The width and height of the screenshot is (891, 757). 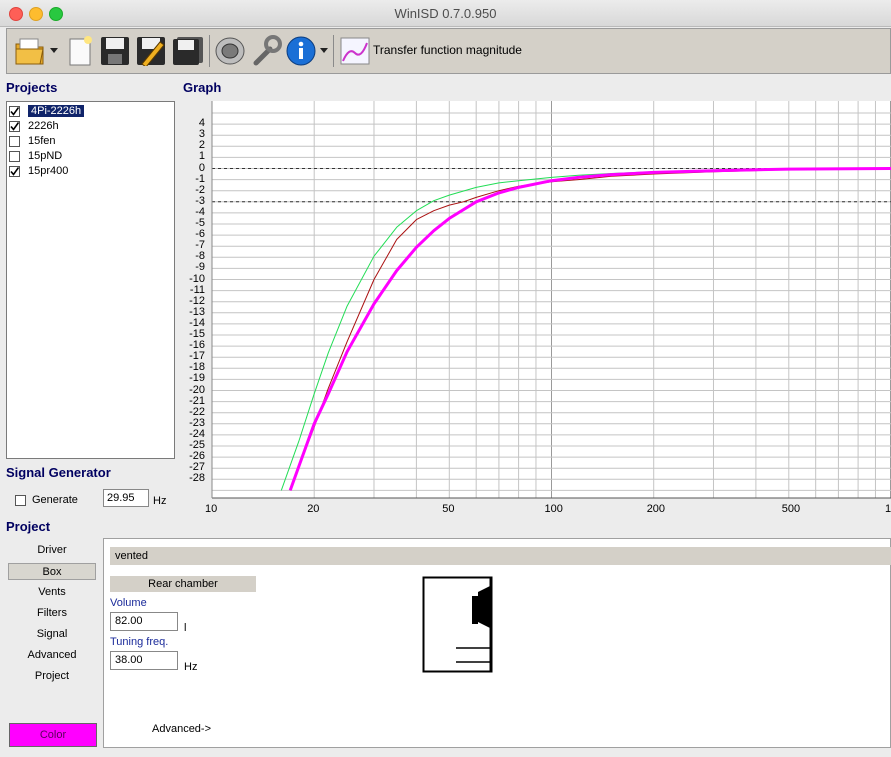 What do you see at coordinates (56, 111) in the screenshot?
I see `project-name: 4Pi-2226h` at bounding box center [56, 111].